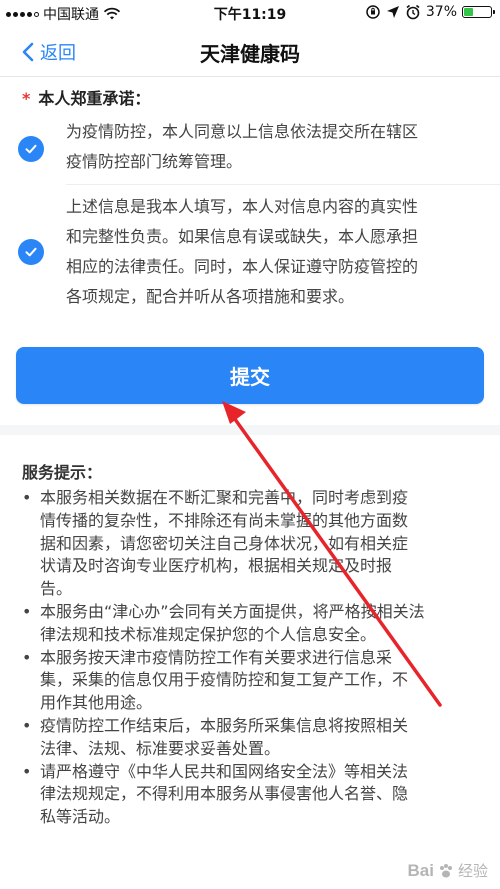 Image resolution: width=500 pixels, height=889 pixels. I want to click on promise-item-1: 为疫情防控，本人同意以上信息依法提交所在辖区 疫情防控部门统筹管理。, so click(250, 152).